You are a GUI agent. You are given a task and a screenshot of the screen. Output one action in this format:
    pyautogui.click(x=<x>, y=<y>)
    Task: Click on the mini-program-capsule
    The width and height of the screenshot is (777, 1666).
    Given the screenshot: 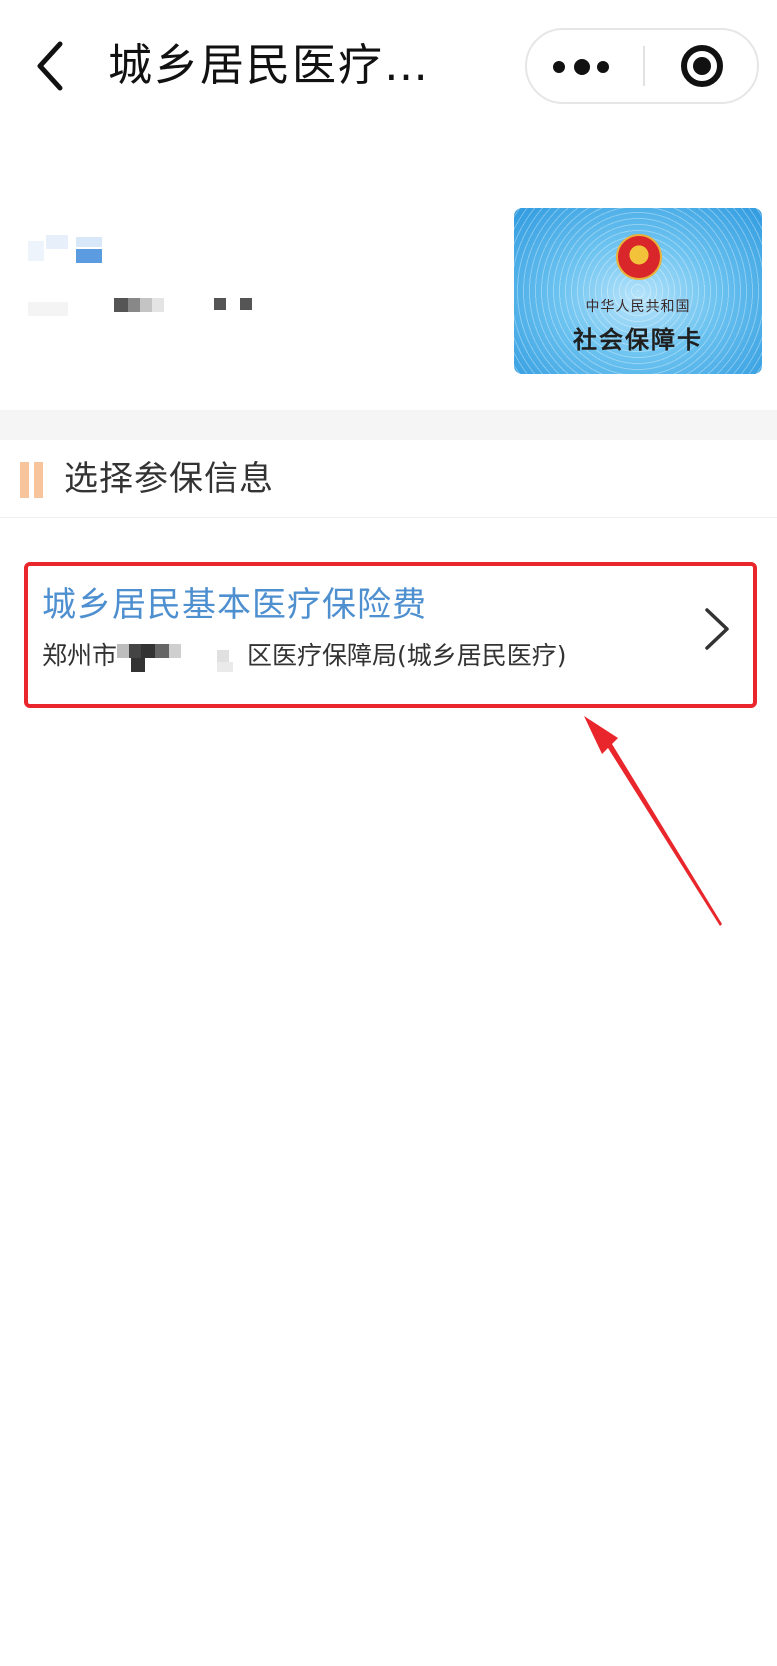 What is the action you would take?
    pyautogui.click(x=642, y=66)
    